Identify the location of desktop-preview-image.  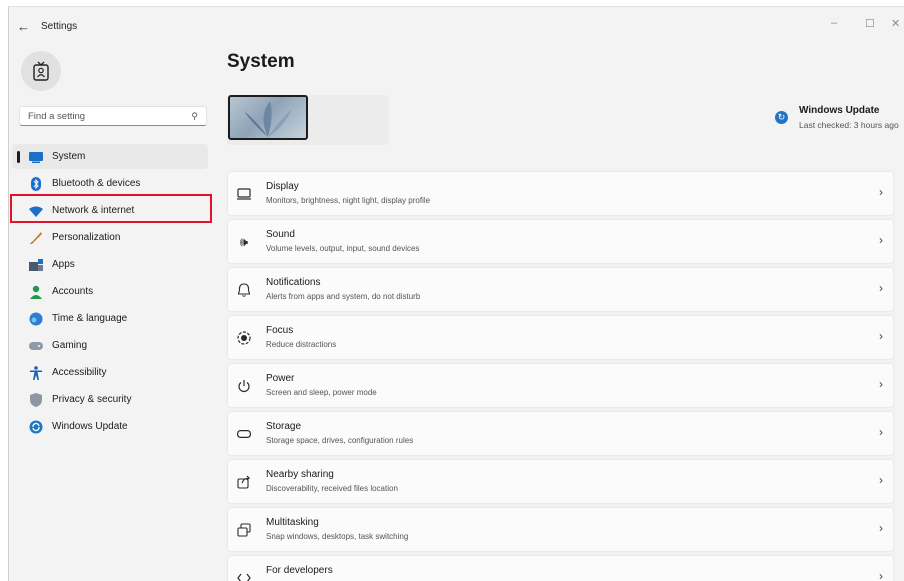
(268, 117).